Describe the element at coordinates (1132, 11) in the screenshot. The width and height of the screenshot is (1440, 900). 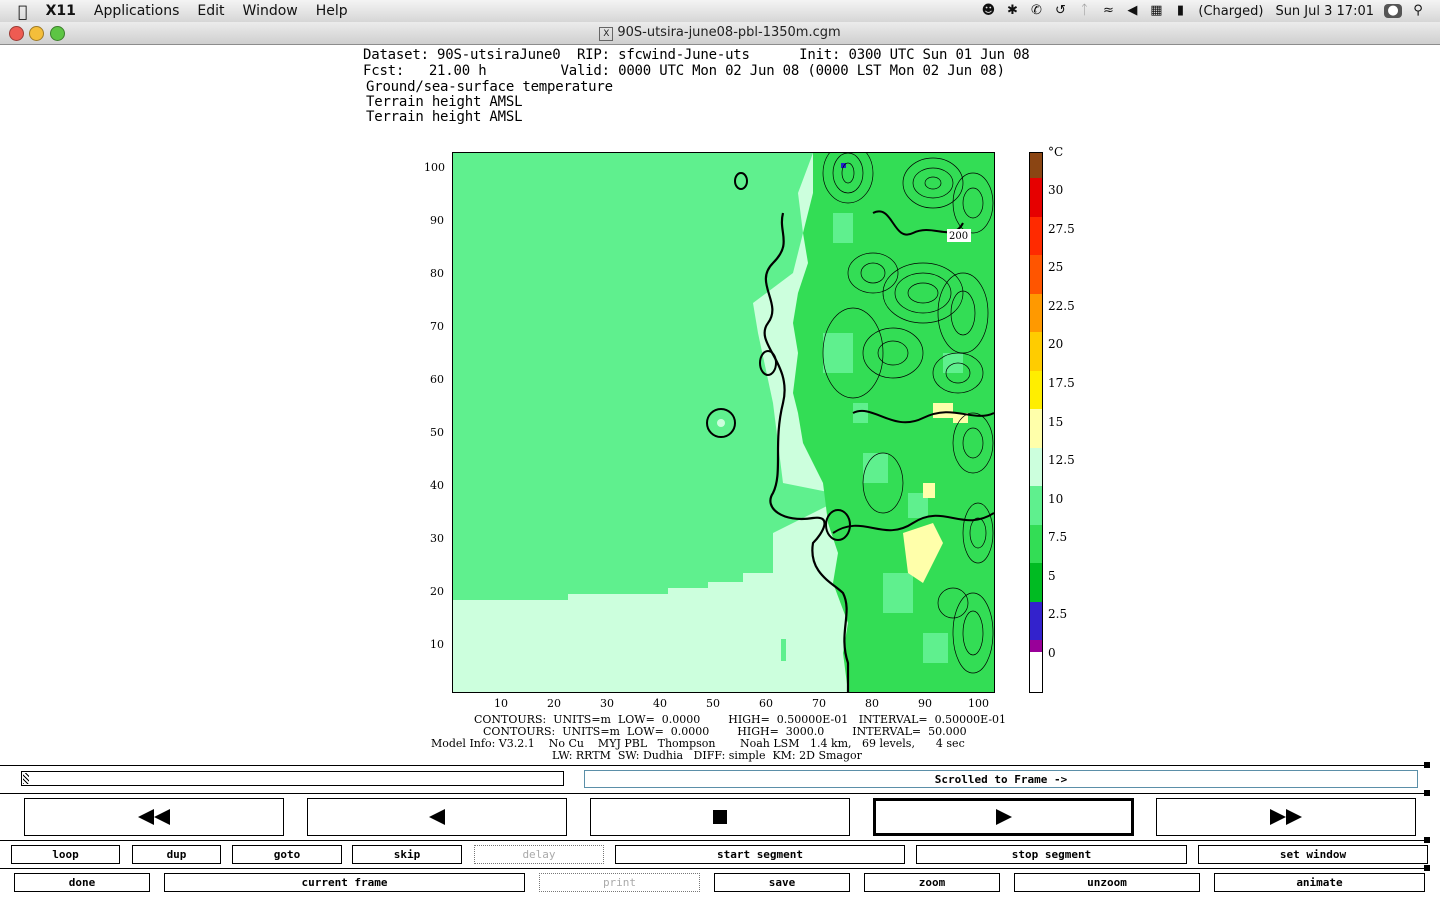
I see `volume-icon: ◀` at that location.